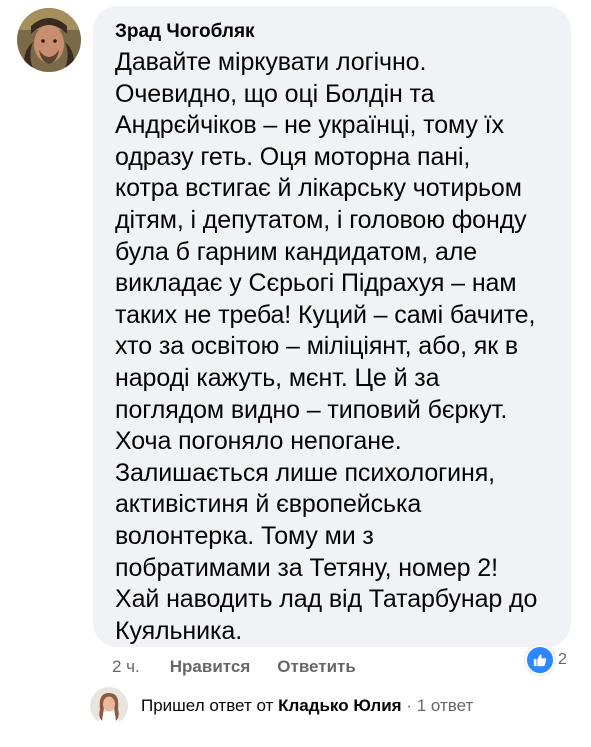 This screenshot has width=591, height=747. What do you see at coordinates (277, 377) in the screenshot?
I see `comment-line: народі кажуть, мєнт. Це й за` at bounding box center [277, 377].